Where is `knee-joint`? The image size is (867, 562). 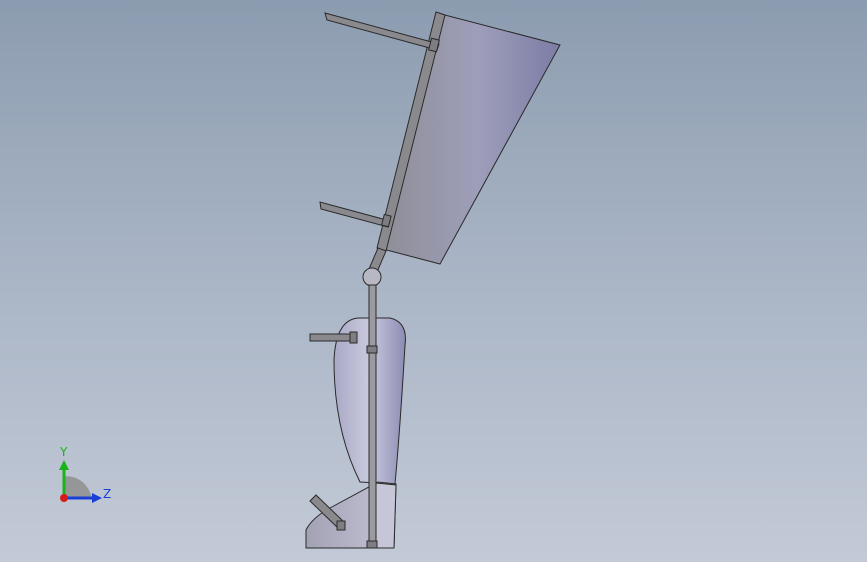 knee-joint is located at coordinates (372, 277).